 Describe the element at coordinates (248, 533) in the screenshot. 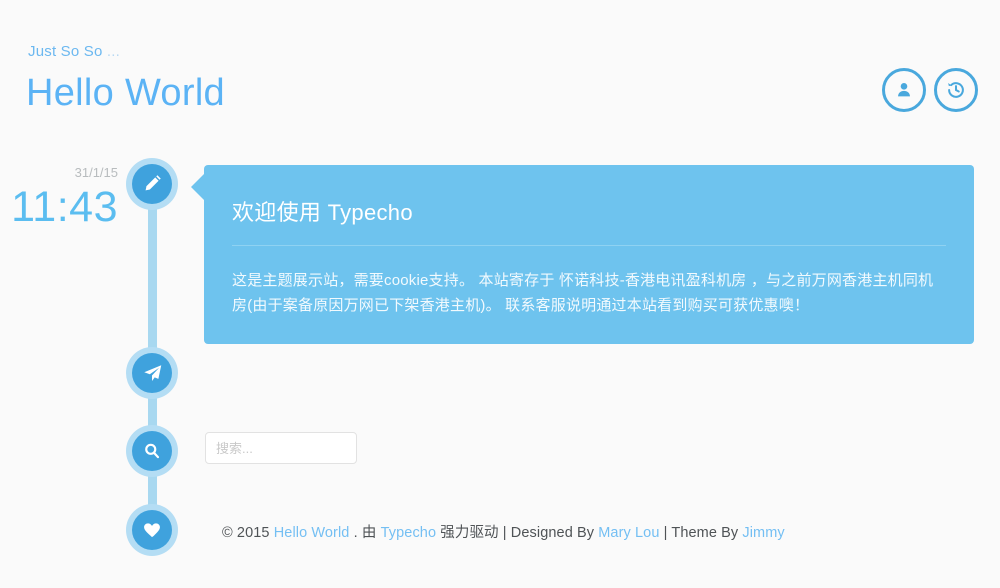

I see `footer-copyright: © 2015` at that location.